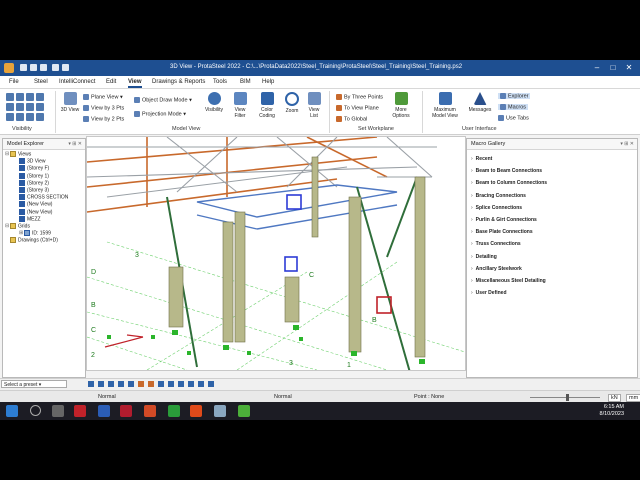  I want to click on menu-drawings-reports: Drawings & Reports, so click(178, 82).